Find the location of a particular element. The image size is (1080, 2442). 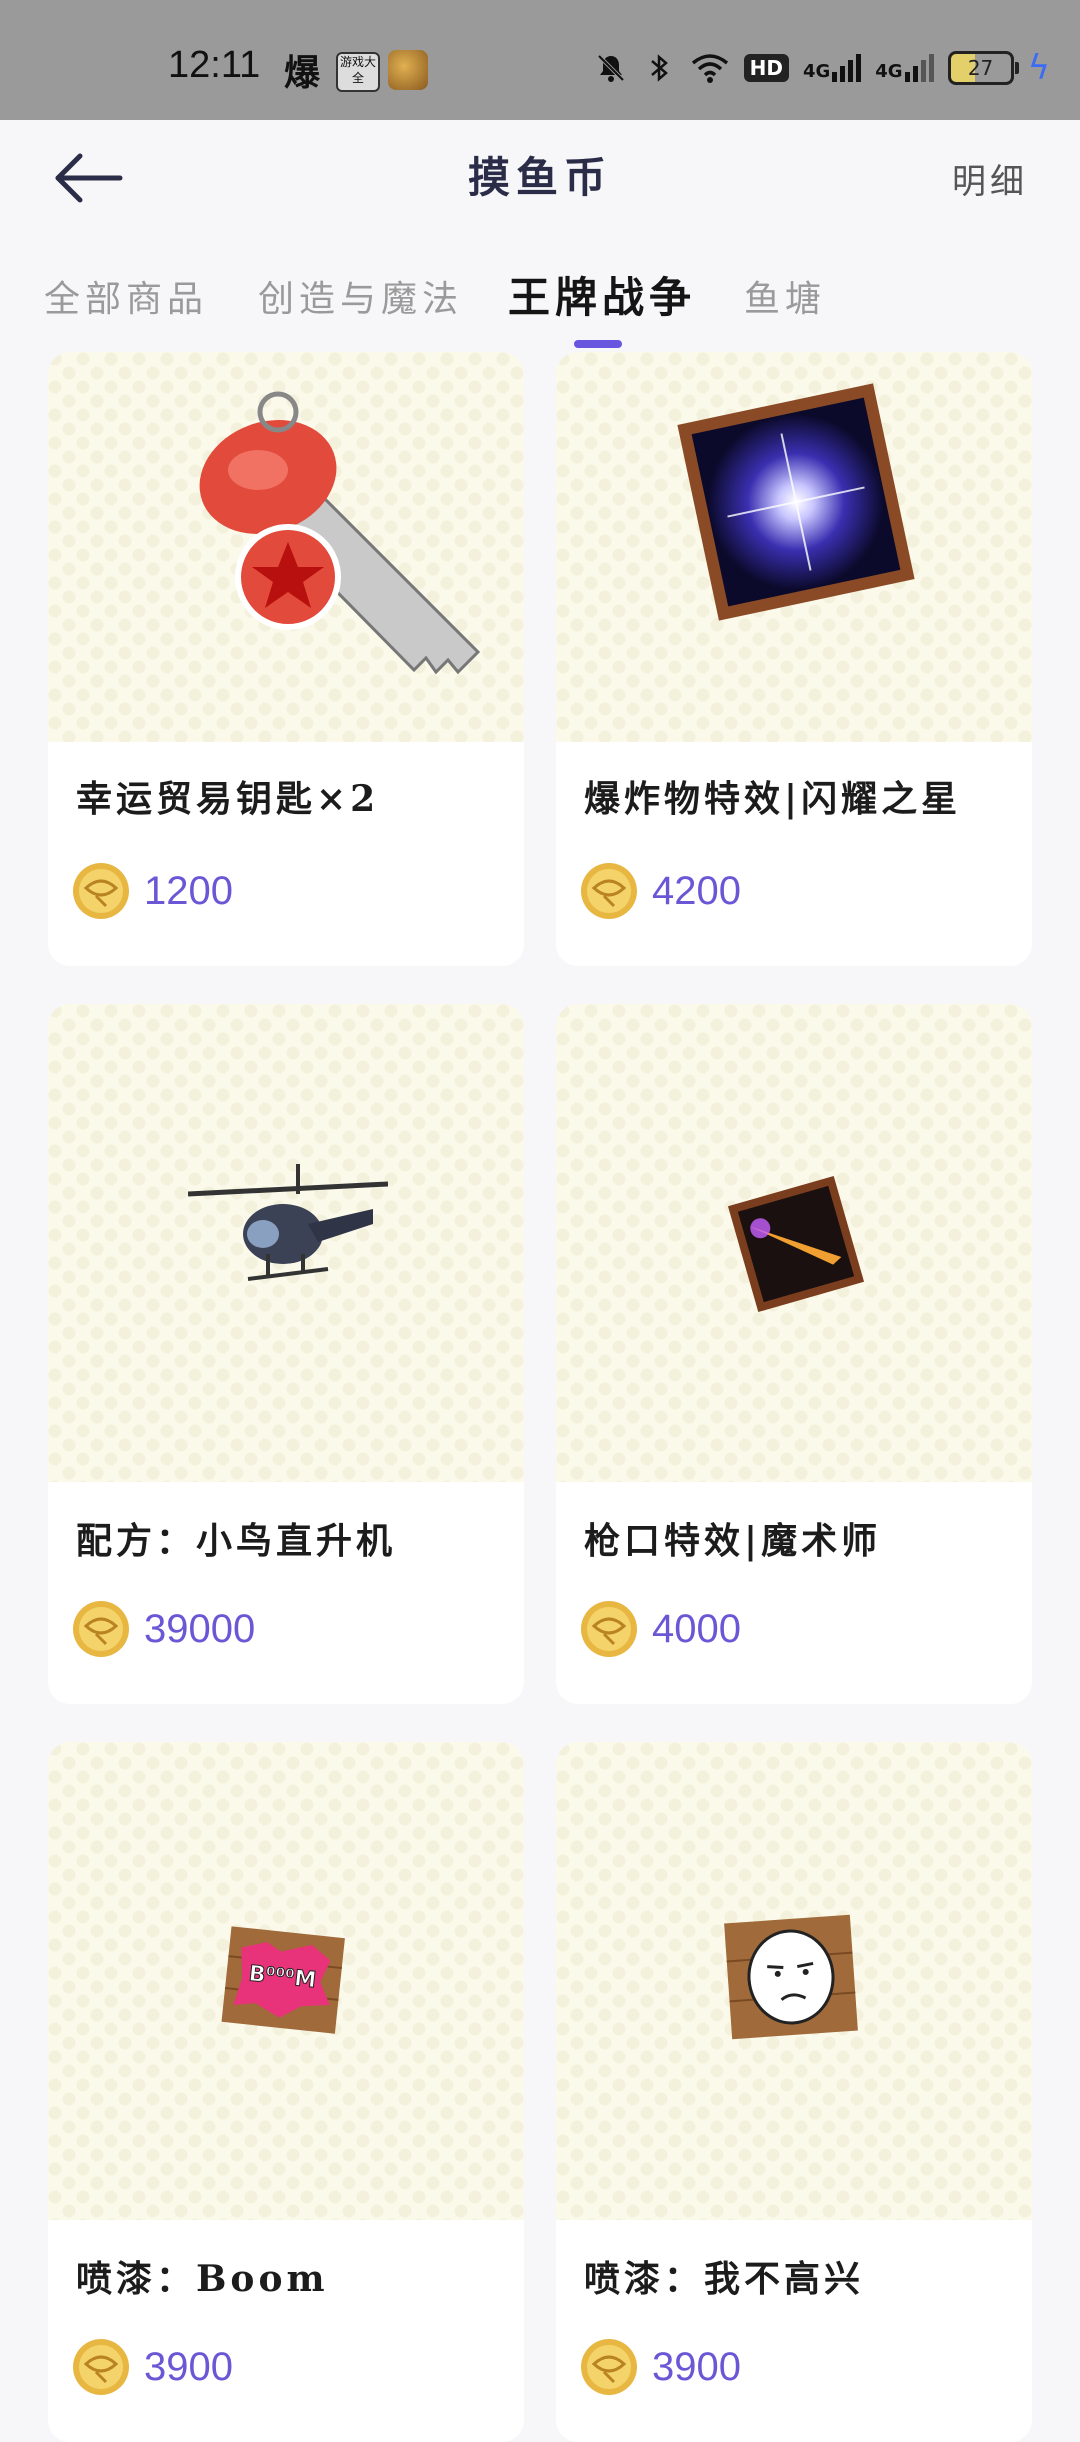

key-icon is located at coordinates (340, 533).